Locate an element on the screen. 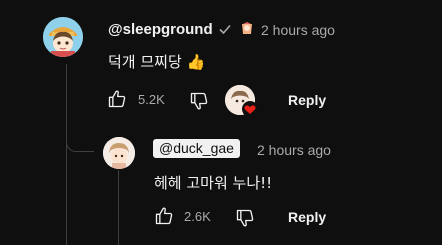 This screenshot has width=442, height=245. like-button is located at coordinates (117, 99).